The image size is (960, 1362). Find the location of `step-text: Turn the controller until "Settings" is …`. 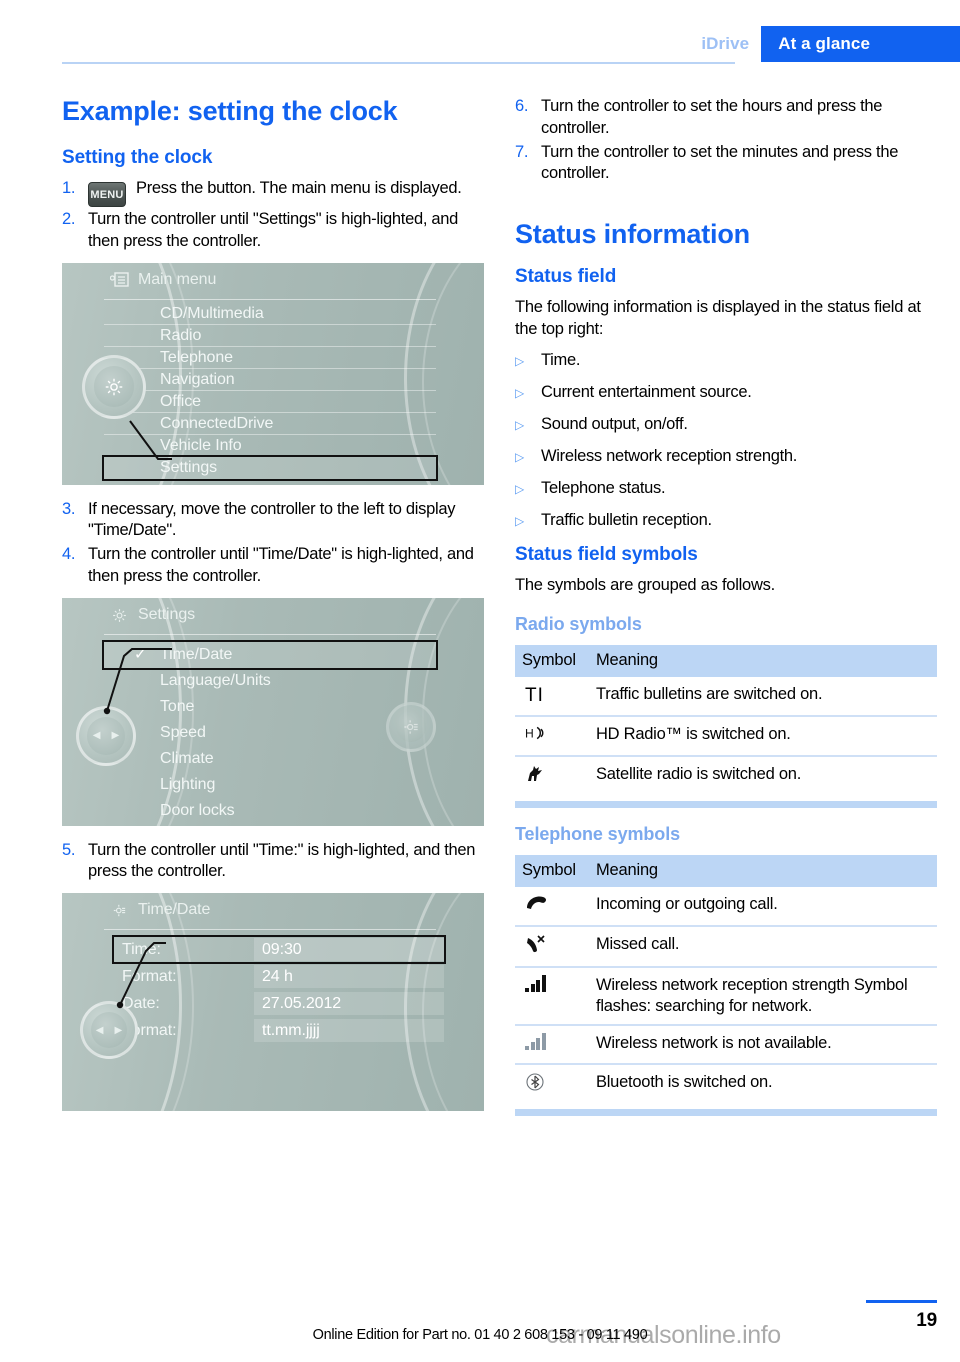

step-text: Turn the controller until "Settings" is … is located at coordinates (273, 230).